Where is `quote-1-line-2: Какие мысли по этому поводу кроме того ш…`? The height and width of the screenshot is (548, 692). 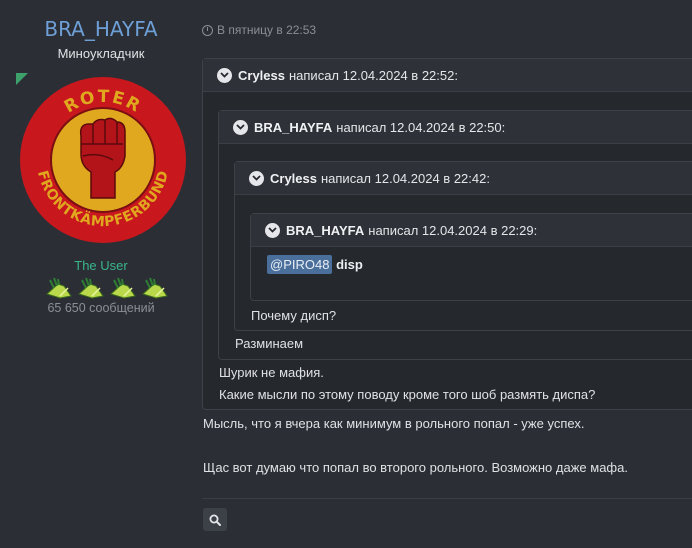 quote-1-line-2: Какие мысли по этому поводу кроме того ш… is located at coordinates (407, 394).